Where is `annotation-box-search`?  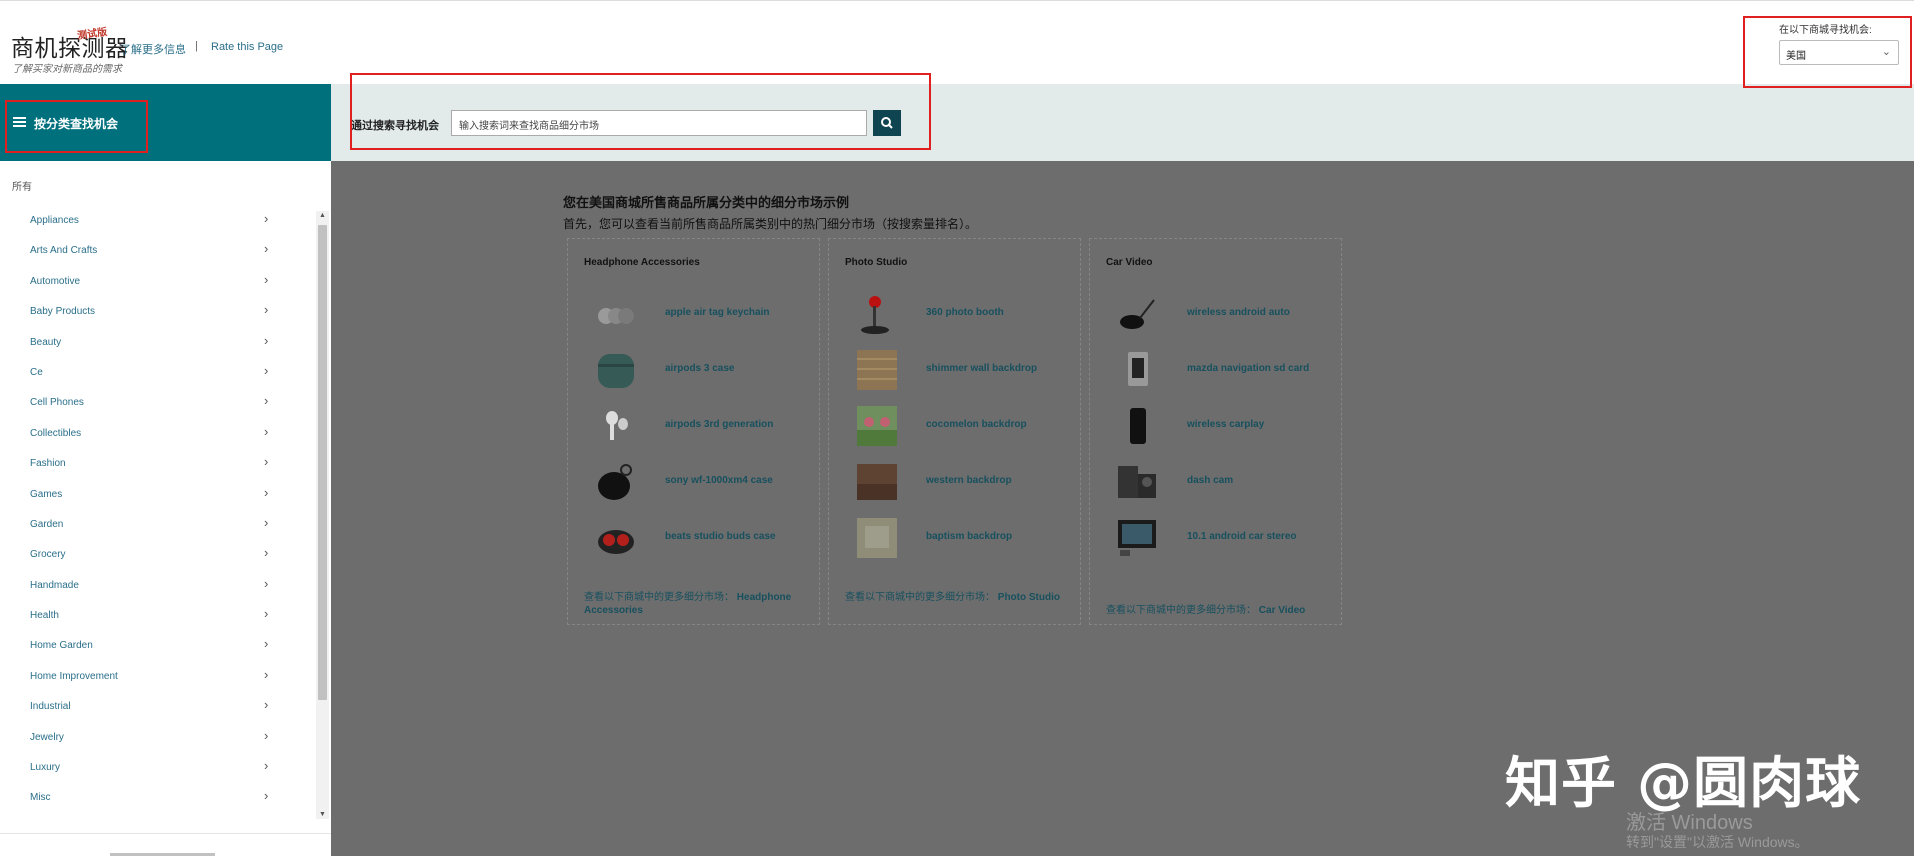
annotation-box-search is located at coordinates (640, 111).